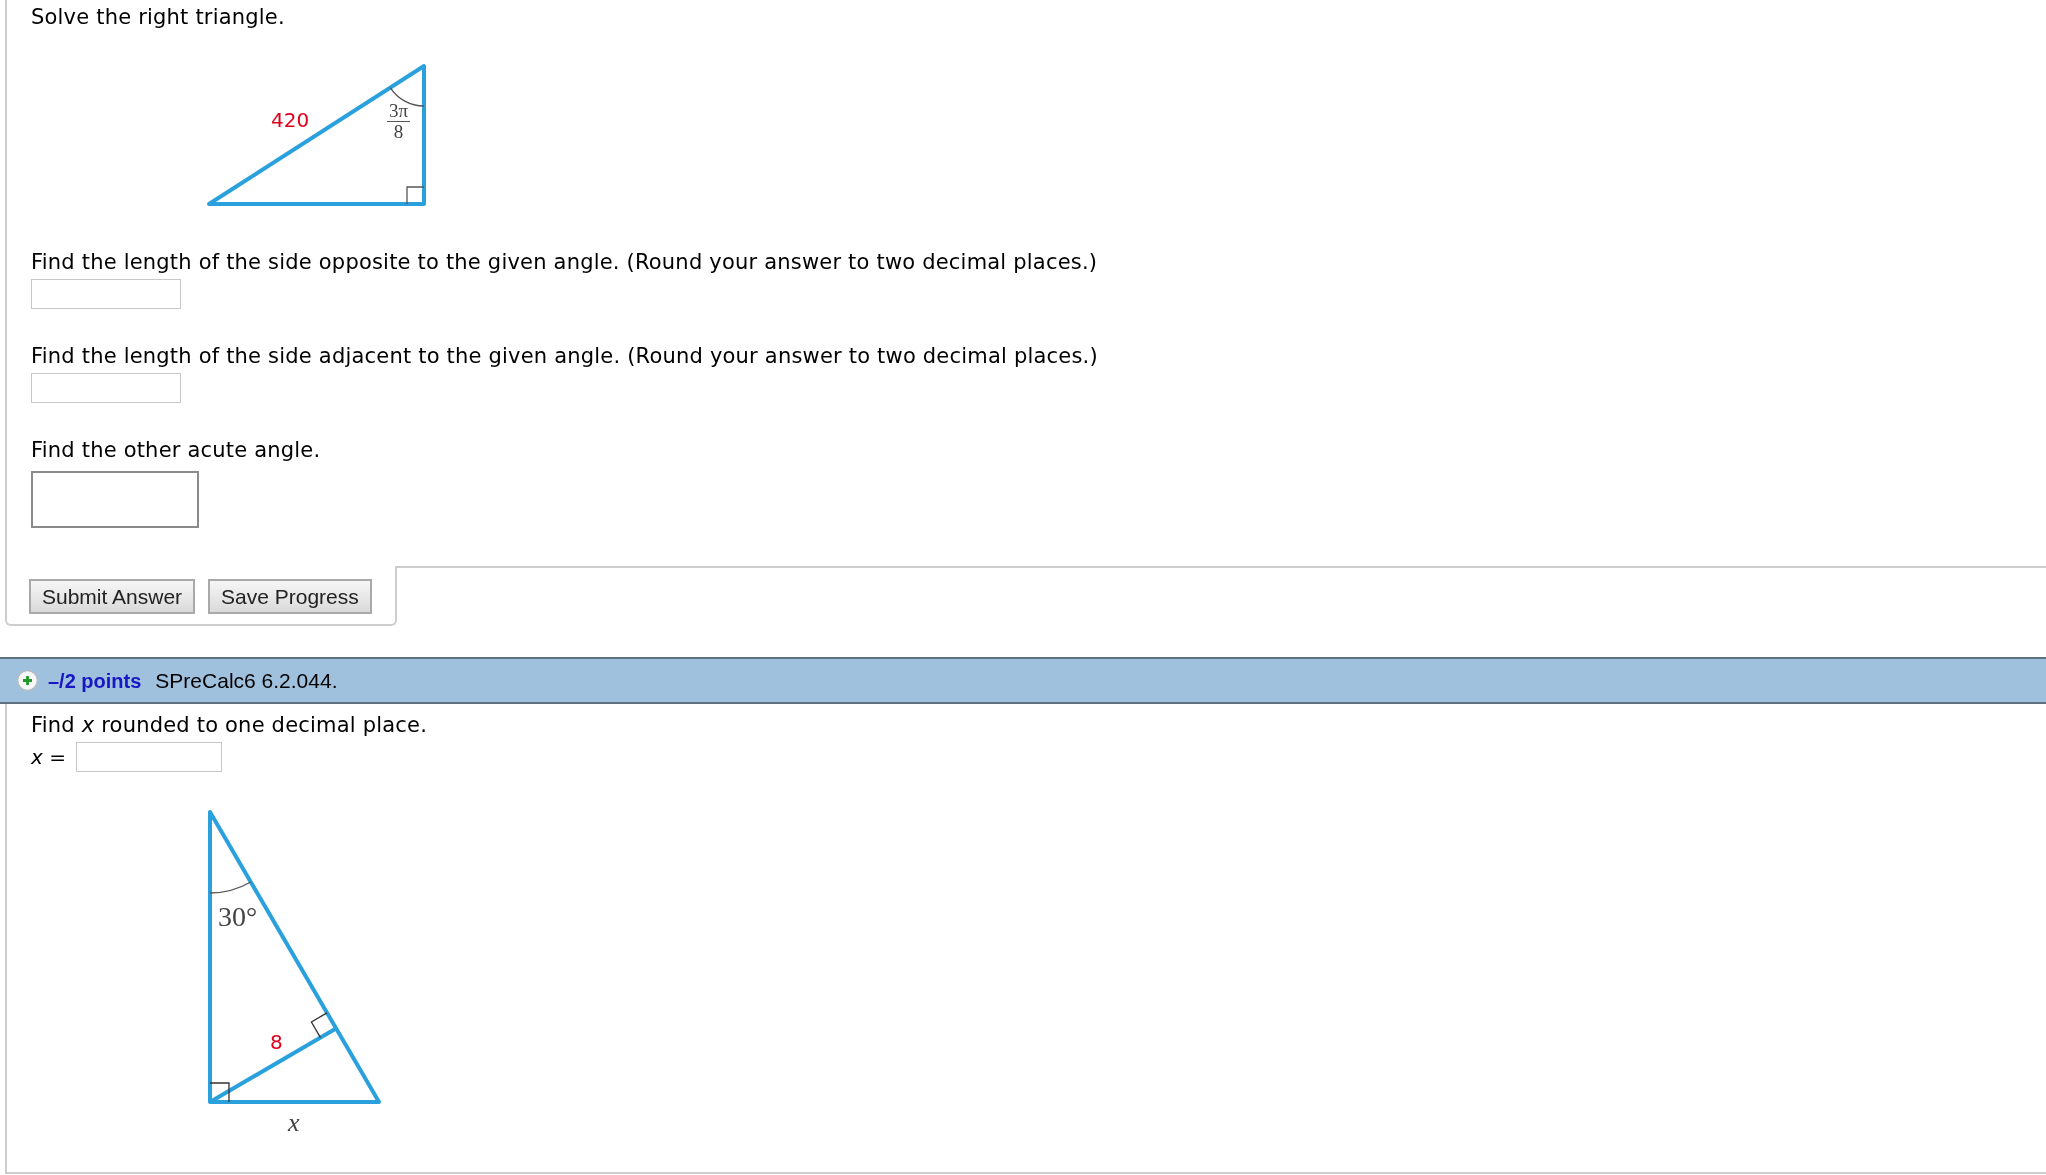  What do you see at coordinates (290, 596) in the screenshot?
I see `form-button: Save Progress` at bounding box center [290, 596].